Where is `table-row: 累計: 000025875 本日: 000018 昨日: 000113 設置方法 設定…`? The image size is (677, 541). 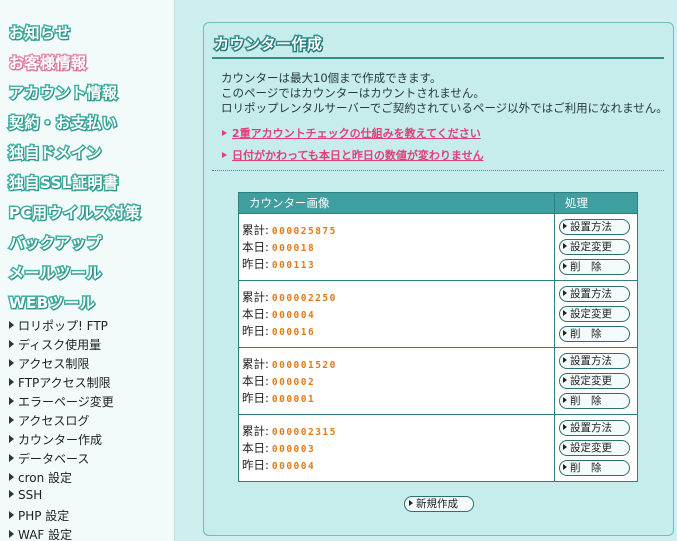
table-row: 累計: 000025875 本日: 000018 昨日: 000113 設置方法 設定… is located at coordinates (438, 247).